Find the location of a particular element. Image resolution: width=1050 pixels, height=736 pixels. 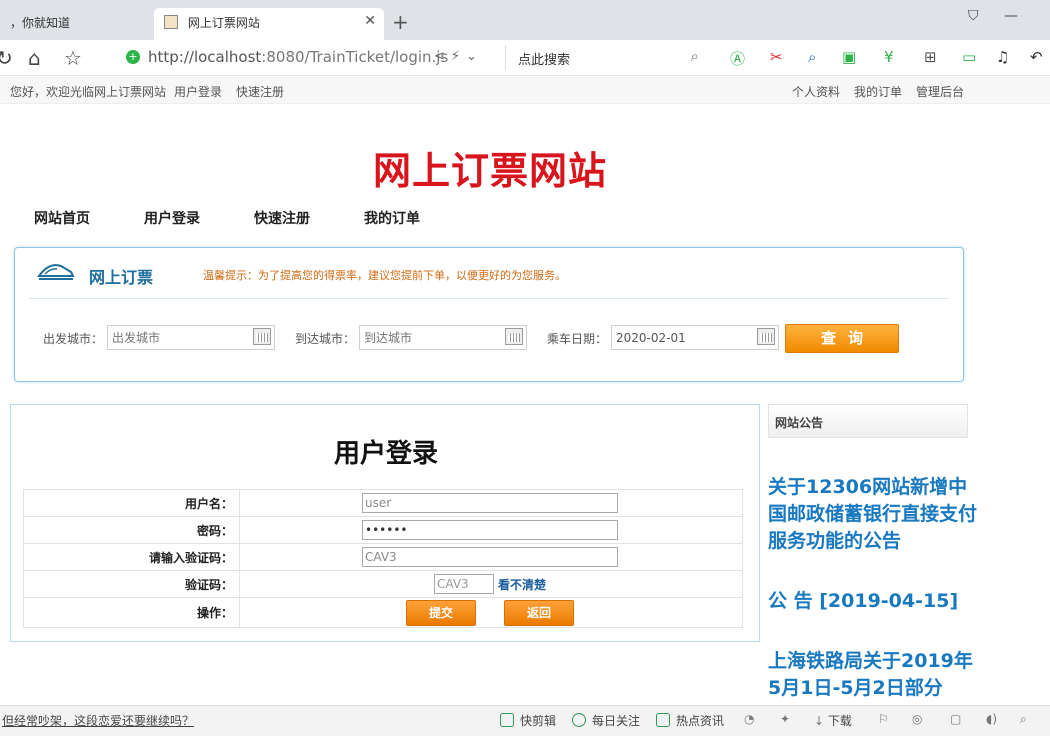

news-ticker-link: 但经常吵架，这段恋爱还要继续吗？ is located at coordinates (98, 720).